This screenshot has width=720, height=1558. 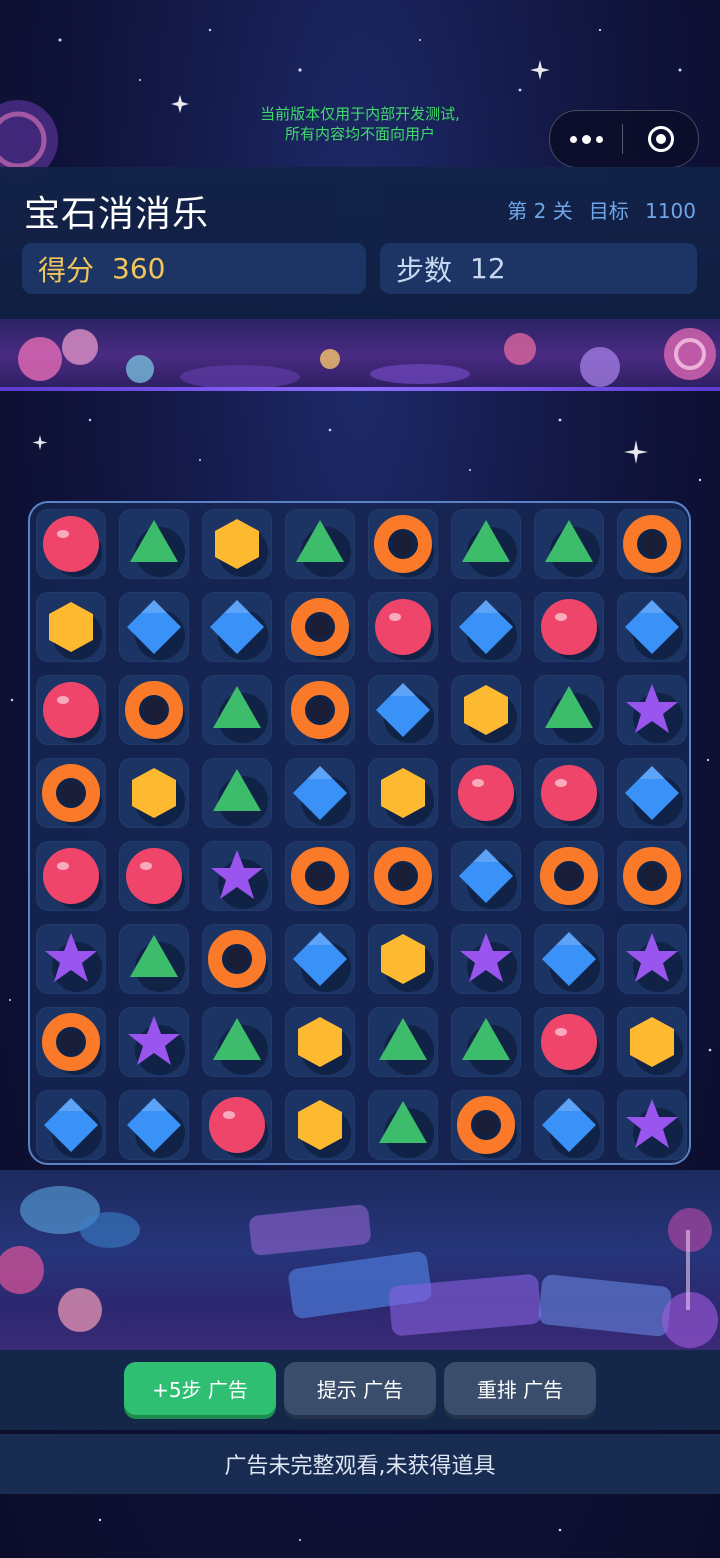 What do you see at coordinates (660, 139) in the screenshot?
I see `close-miniprogram-button` at bounding box center [660, 139].